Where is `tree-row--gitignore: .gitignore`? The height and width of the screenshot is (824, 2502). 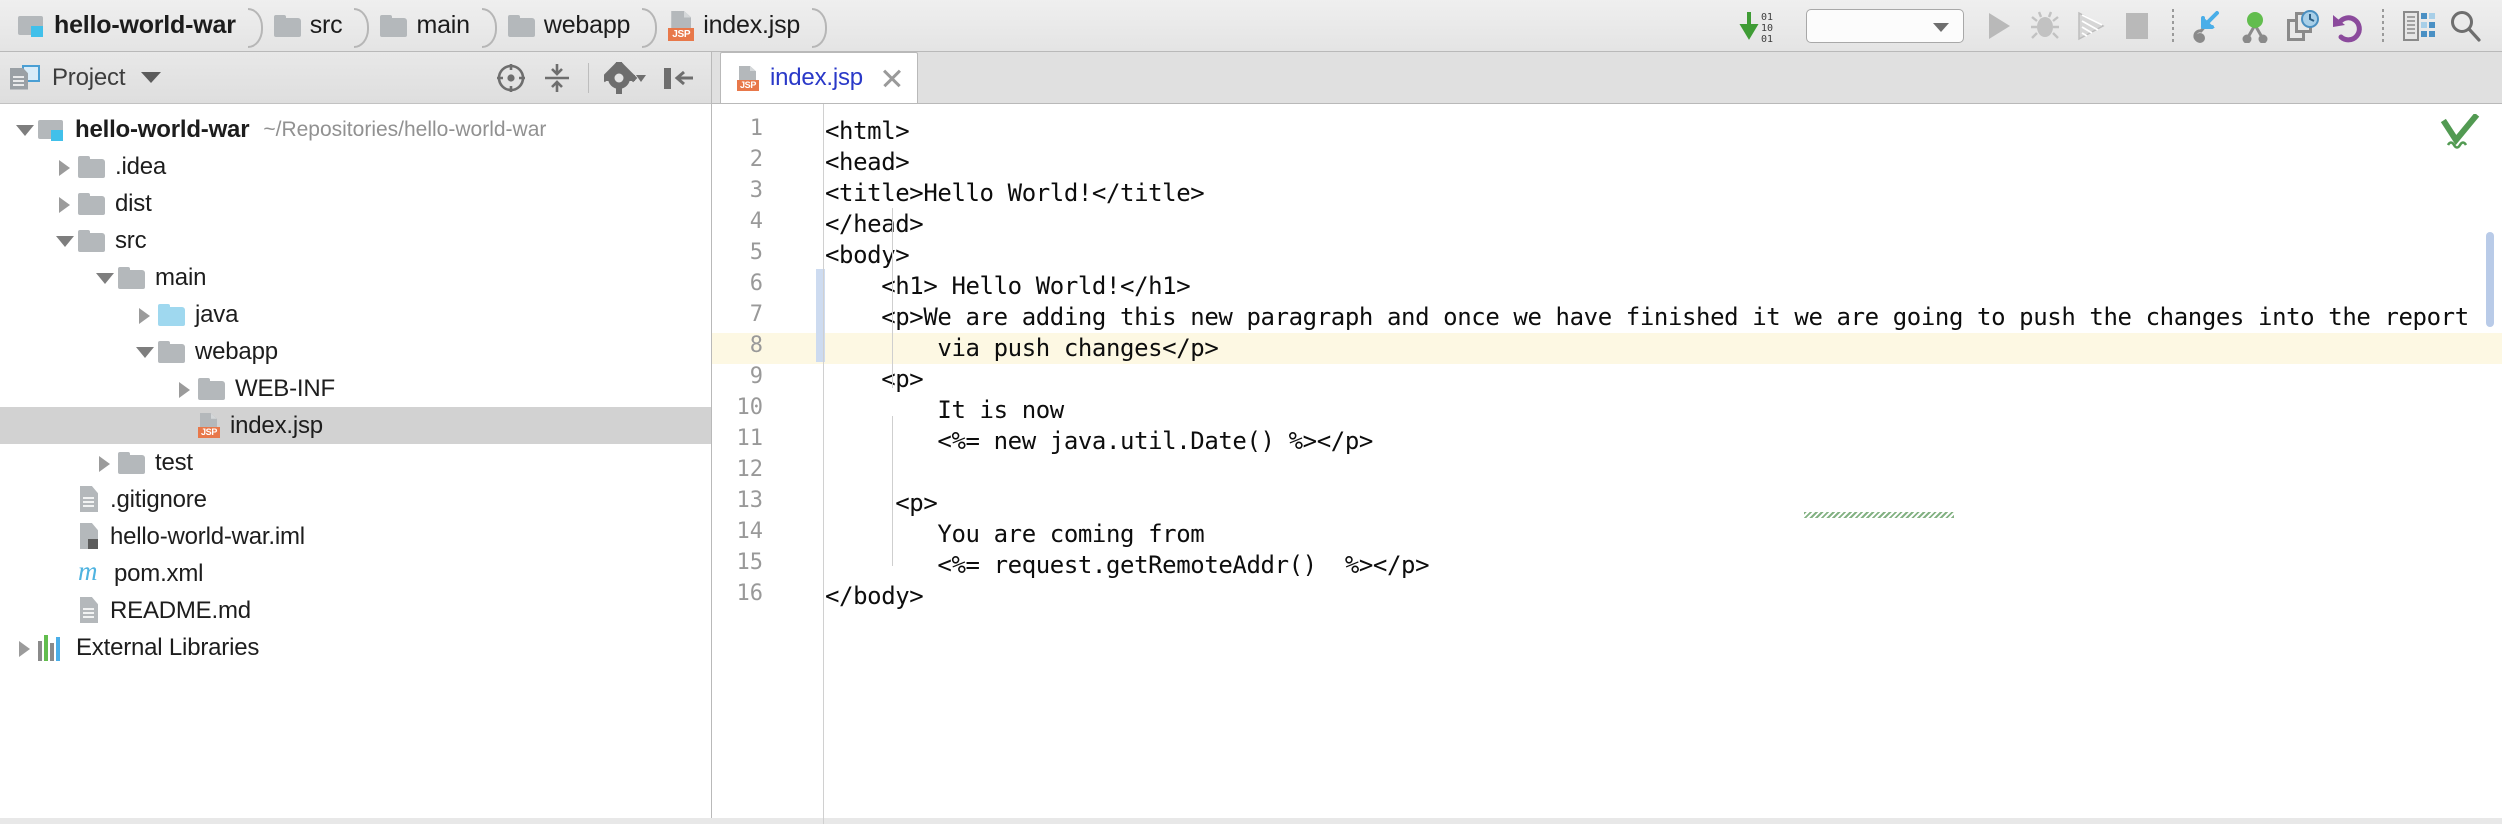
tree-row--gitignore: .gitignore is located at coordinates (355, 499).